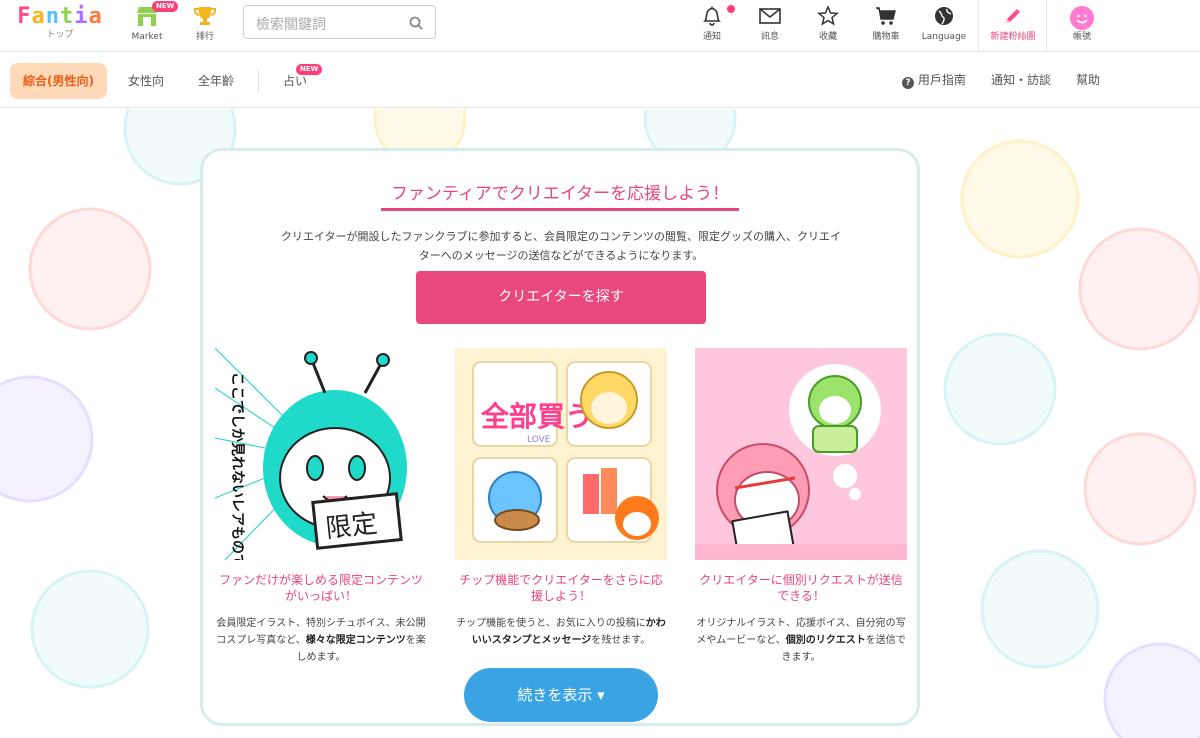  What do you see at coordinates (621, 640) in the screenshot?
I see `feature-description-text: を残せます。` at bounding box center [621, 640].